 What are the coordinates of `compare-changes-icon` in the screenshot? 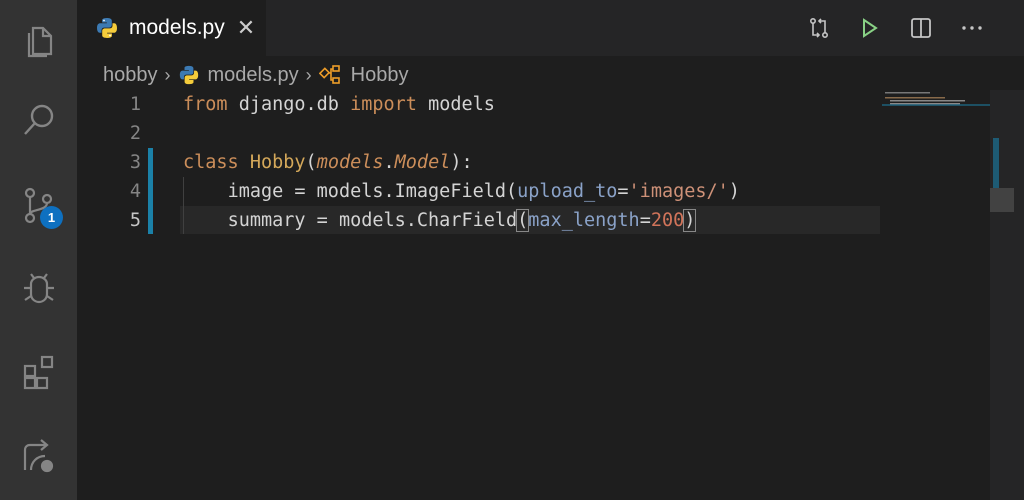 It's located at (819, 28).